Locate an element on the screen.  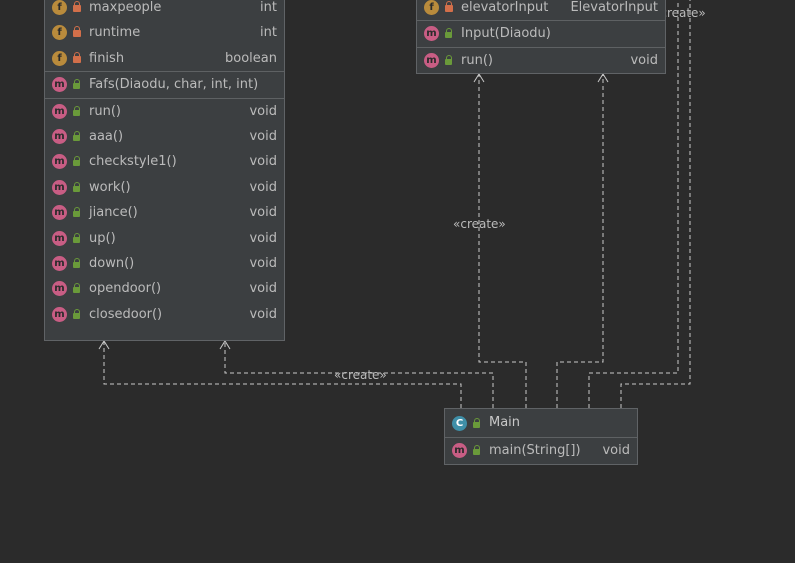
class-name: Main is located at coordinates (505, 422).